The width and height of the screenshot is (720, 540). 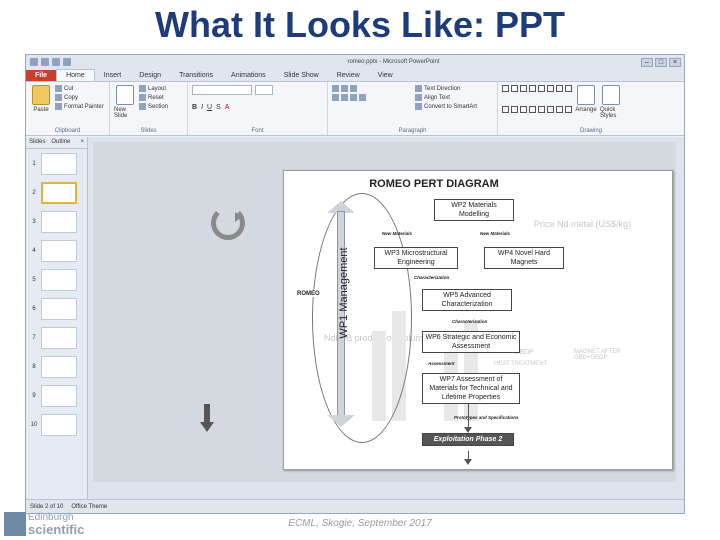 I want to click on paragraph-group-label: Paragraph, so click(x=412, y=131).